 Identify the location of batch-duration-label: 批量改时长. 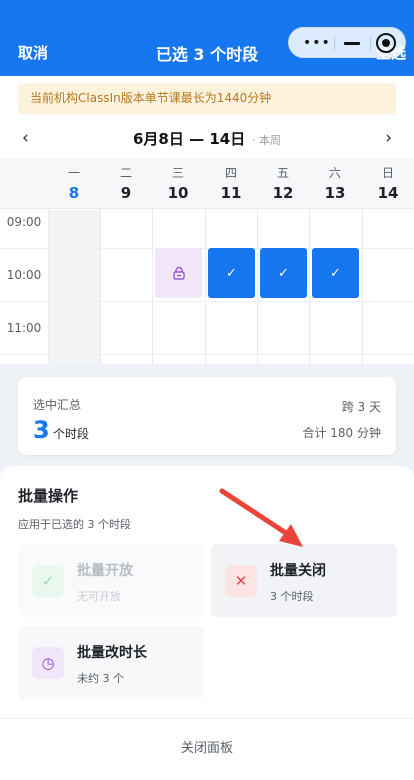
(112, 653).